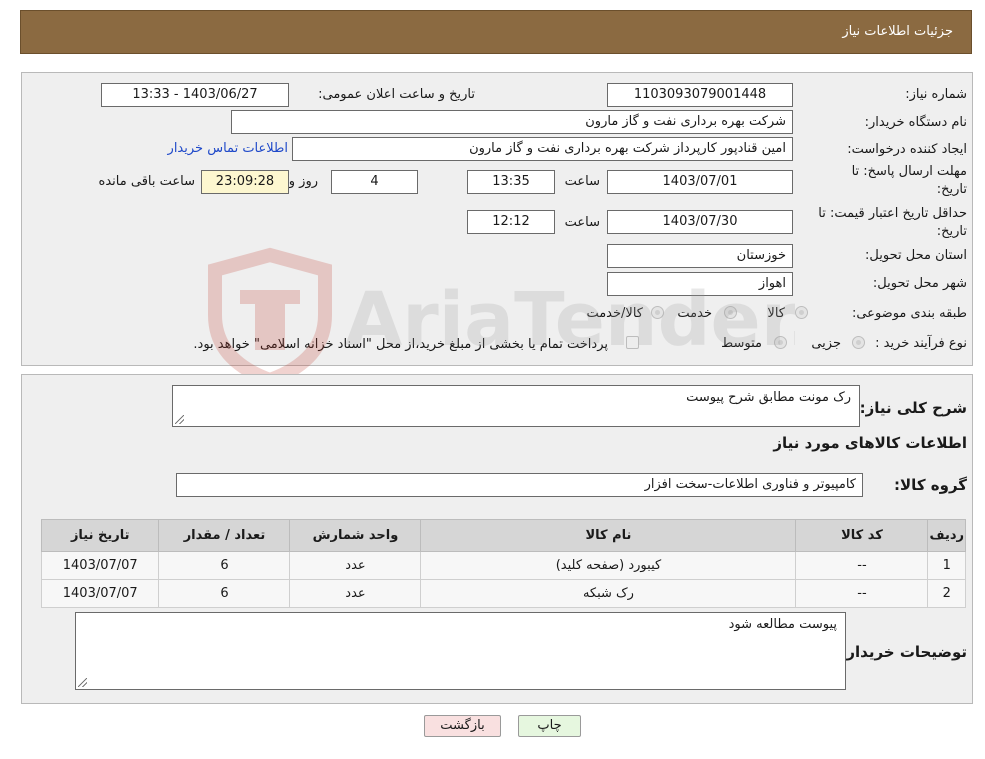  I want to click on process-option-medium: متوسط, so click(741, 343).